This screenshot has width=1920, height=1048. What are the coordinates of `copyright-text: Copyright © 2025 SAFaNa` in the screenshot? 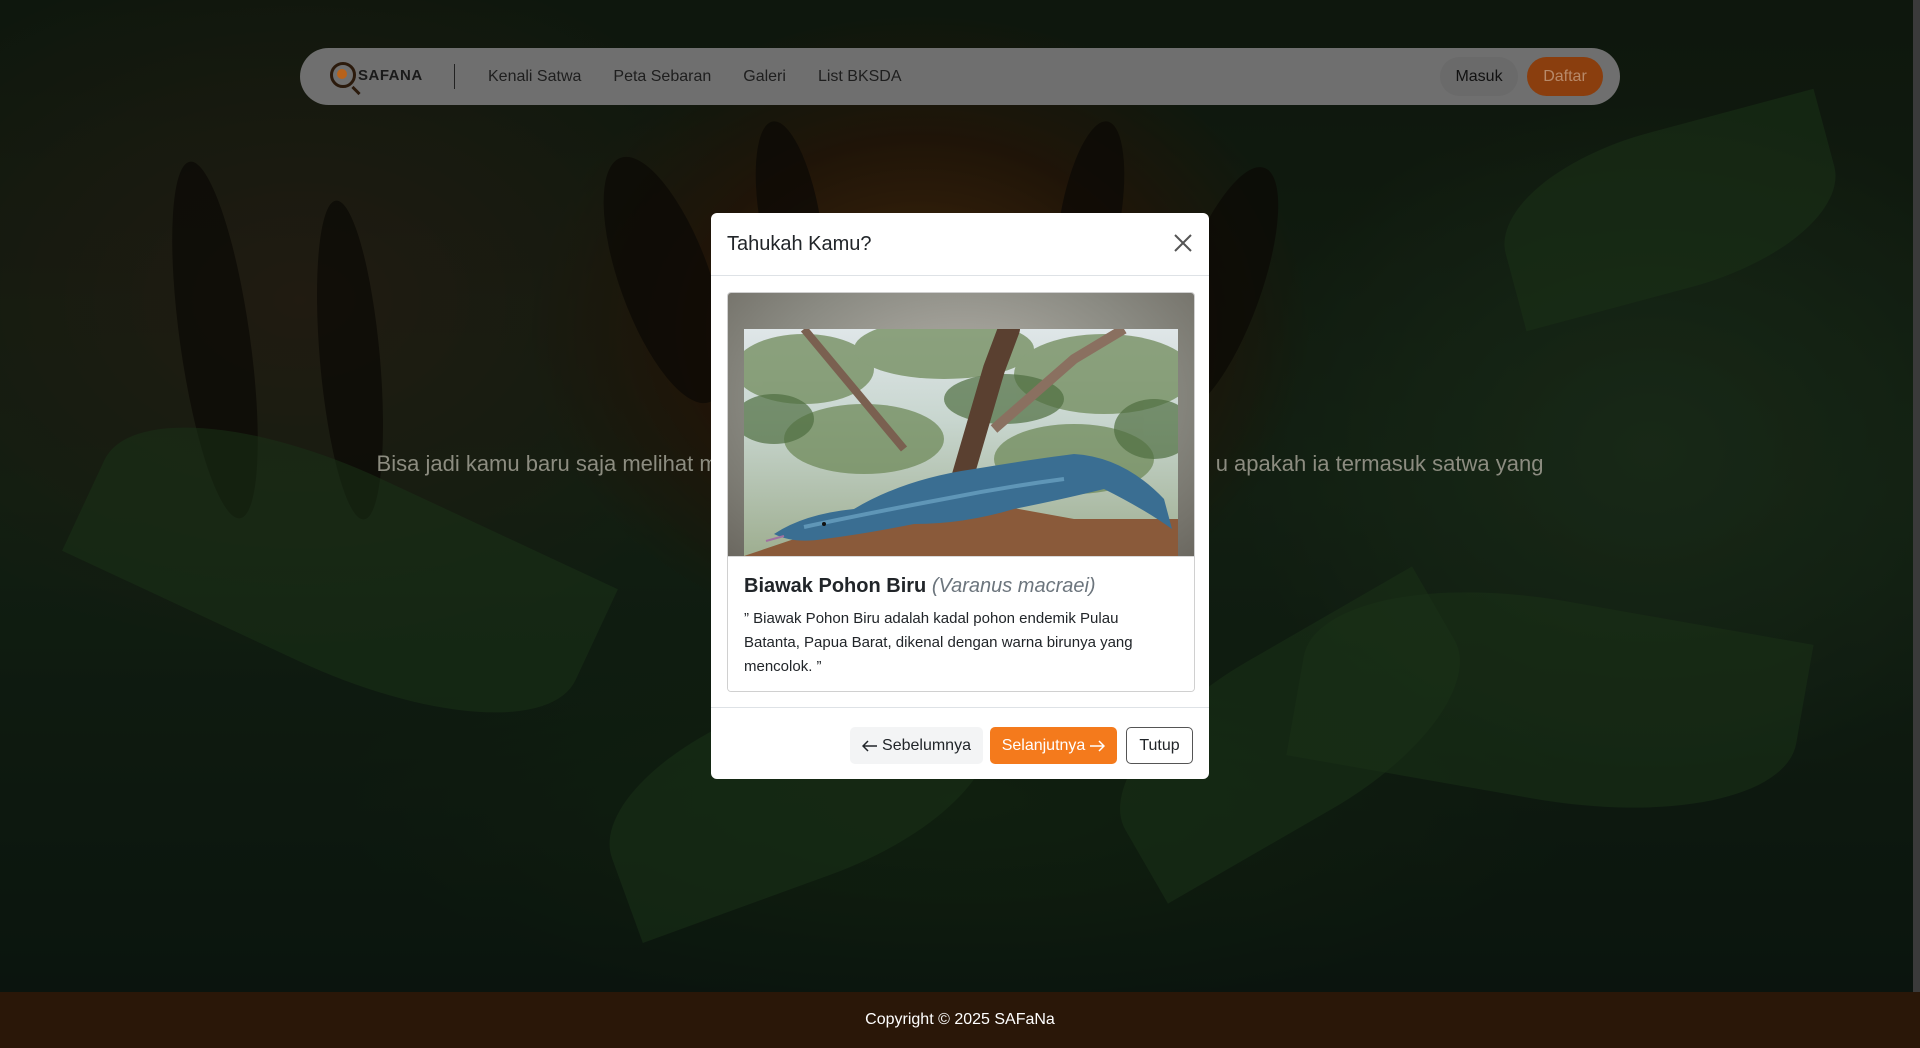 It's located at (960, 1019).